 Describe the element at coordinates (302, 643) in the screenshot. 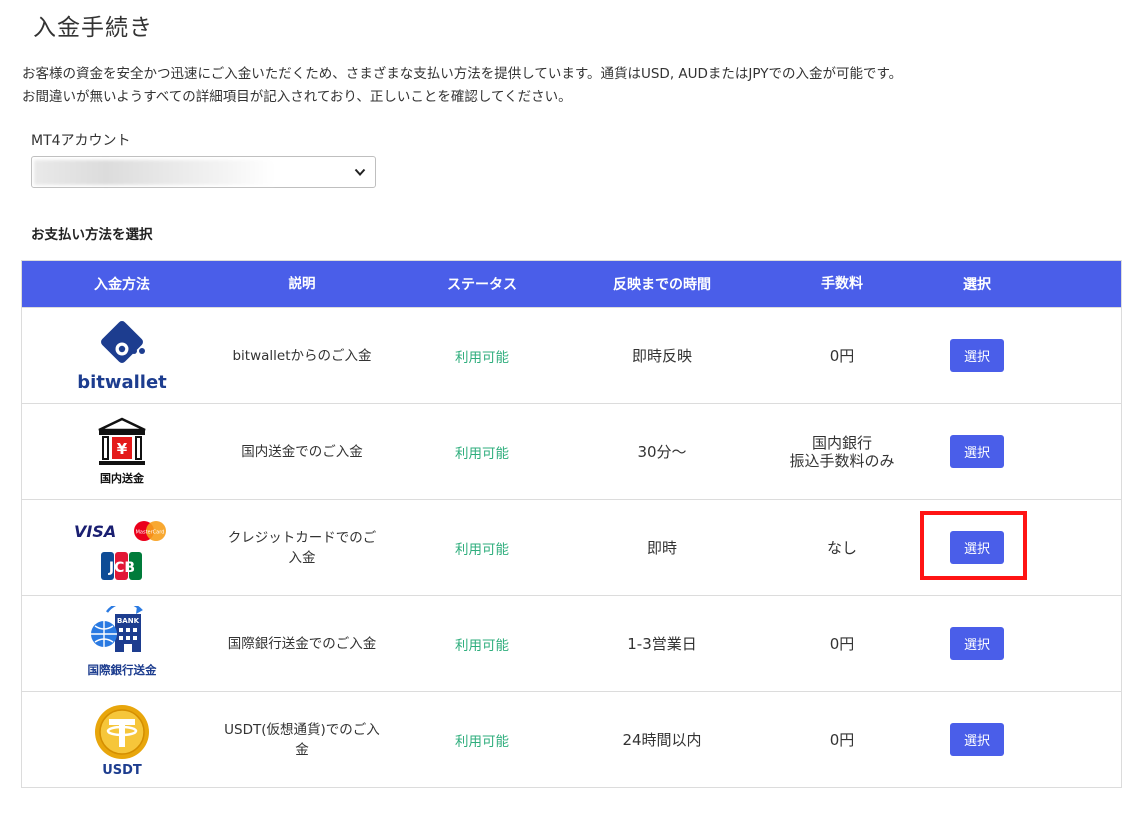

I see `row-description: 国際銀行送金でのご入金` at that location.